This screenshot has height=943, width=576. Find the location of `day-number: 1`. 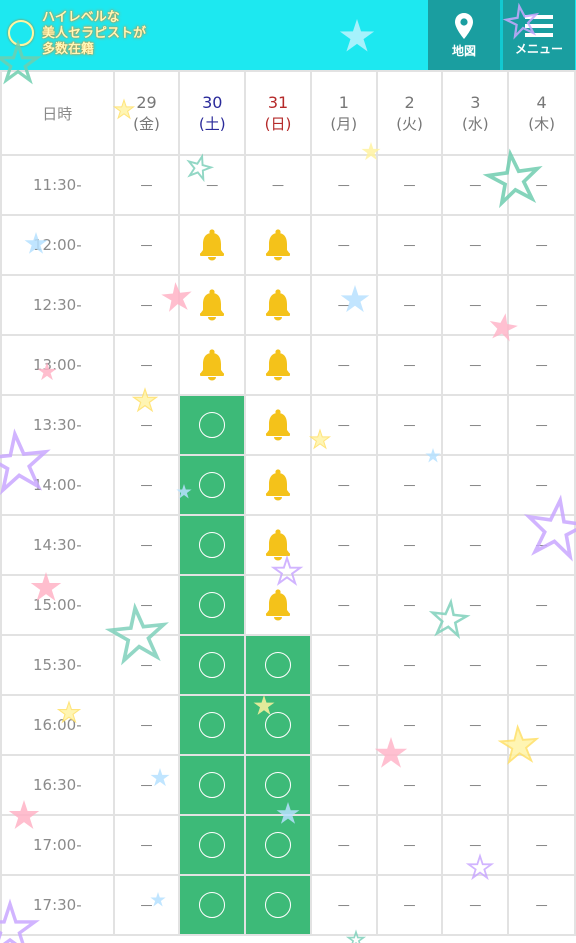

day-number: 1 is located at coordinates (343, 102).